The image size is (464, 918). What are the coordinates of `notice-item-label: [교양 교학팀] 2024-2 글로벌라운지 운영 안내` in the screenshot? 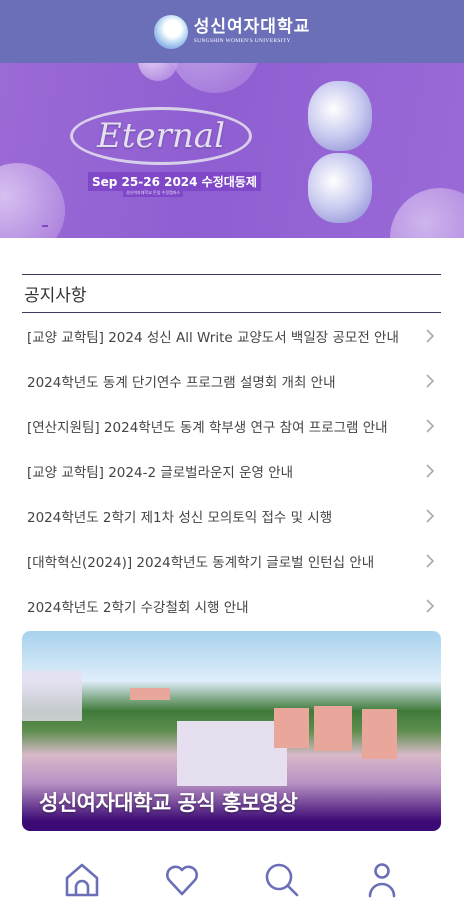 It's located at (160, 472).